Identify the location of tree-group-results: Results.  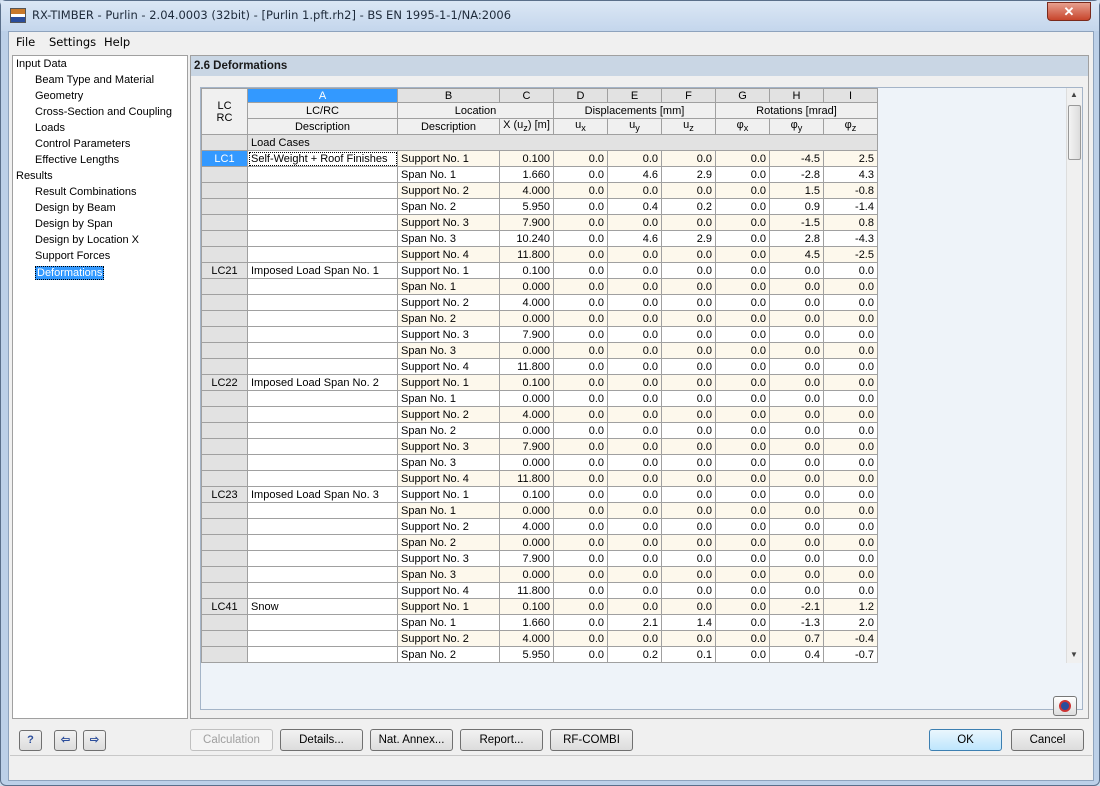
(34, 176).